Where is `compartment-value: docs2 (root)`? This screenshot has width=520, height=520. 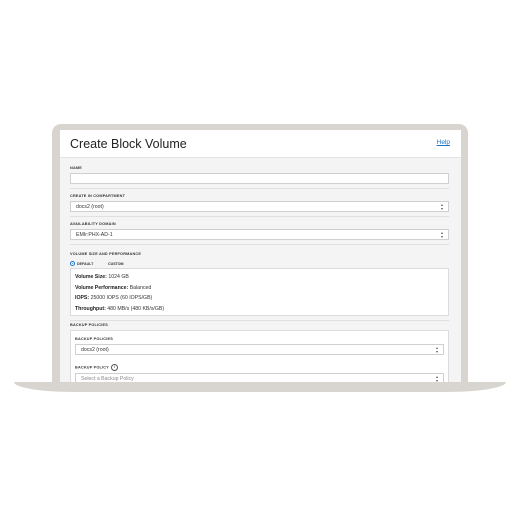
compartment-value: docs2 (root) is located at coordinates (90, 207).